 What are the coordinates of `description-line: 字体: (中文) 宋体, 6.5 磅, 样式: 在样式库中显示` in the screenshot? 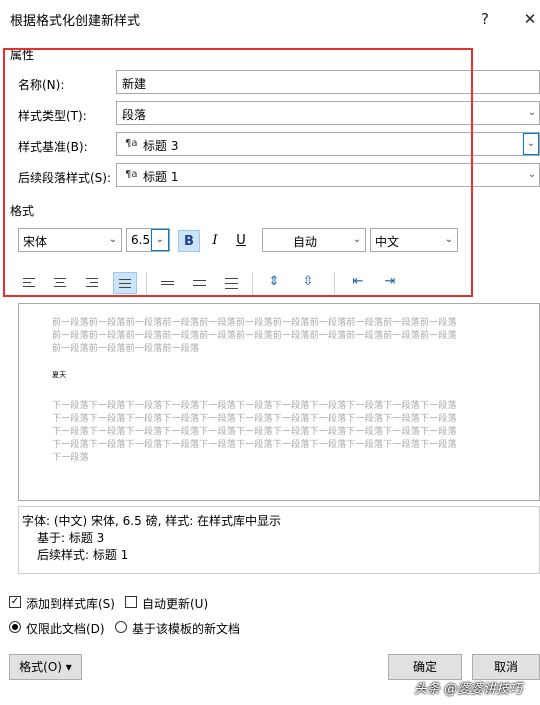 It's located at (152, 521).